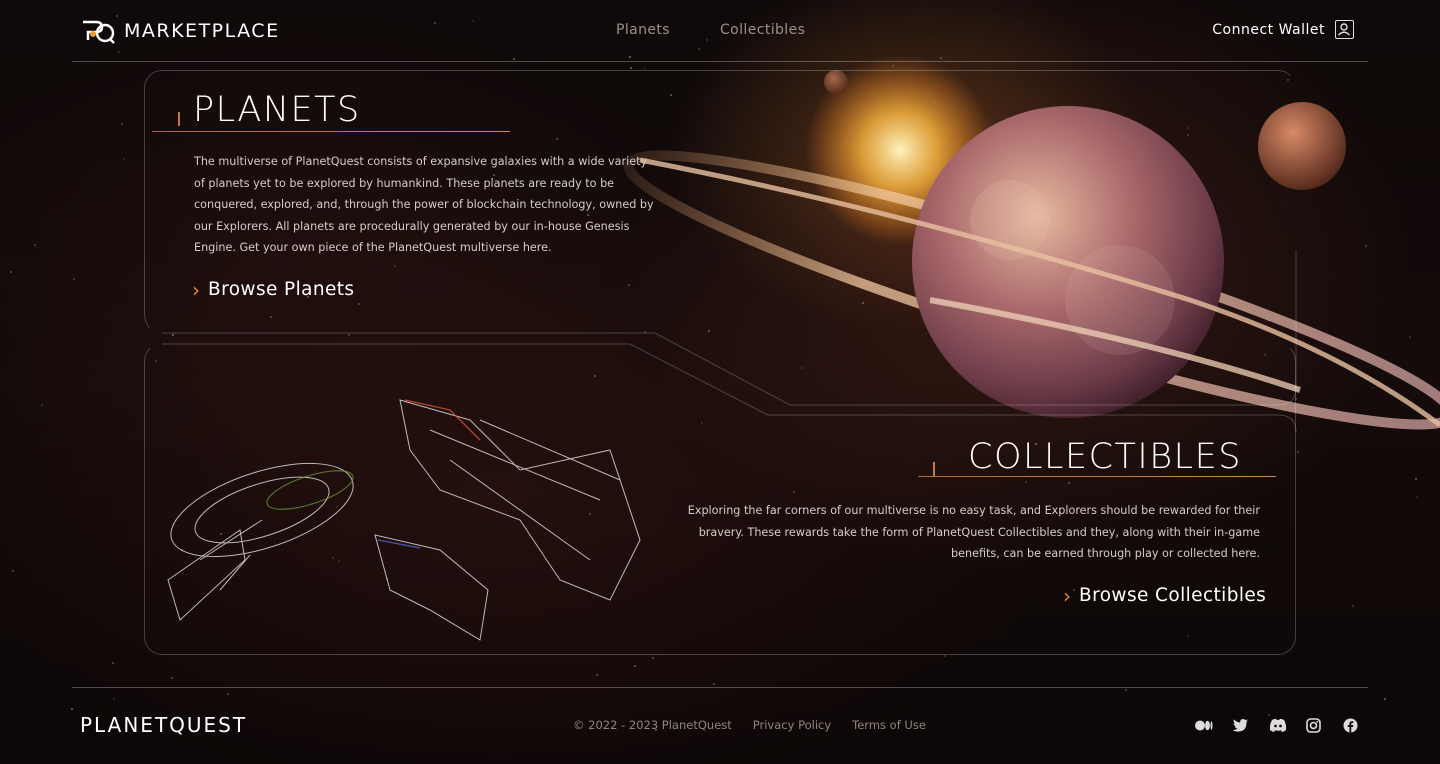 This screenshot has height=764, width=1440. What do you see at coordinates (1097, 476) in the screenshot?
I see `collectibles-title-underline` at bounding box center [1097, 476].